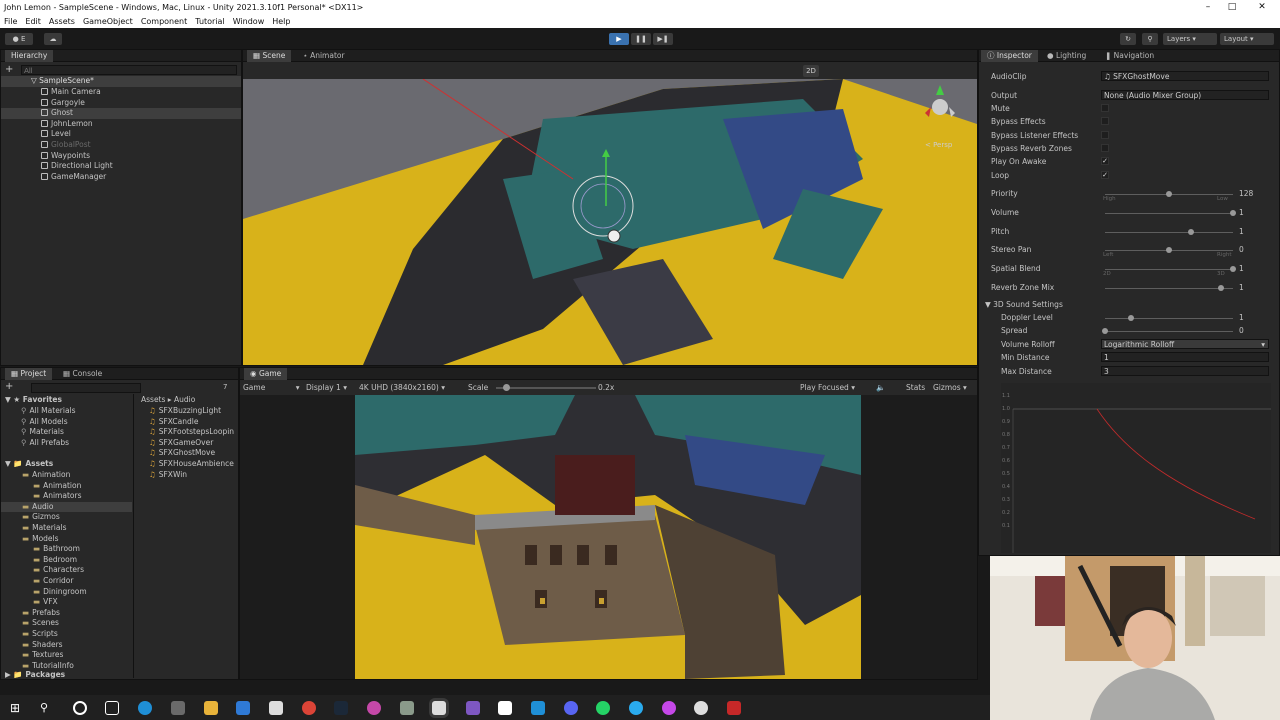 Image resolution: width=1280 pixels, height=720 pixels. Describe the element at coordinates (1167, 331) in the screenshot. I see `spread-slider` at that location.